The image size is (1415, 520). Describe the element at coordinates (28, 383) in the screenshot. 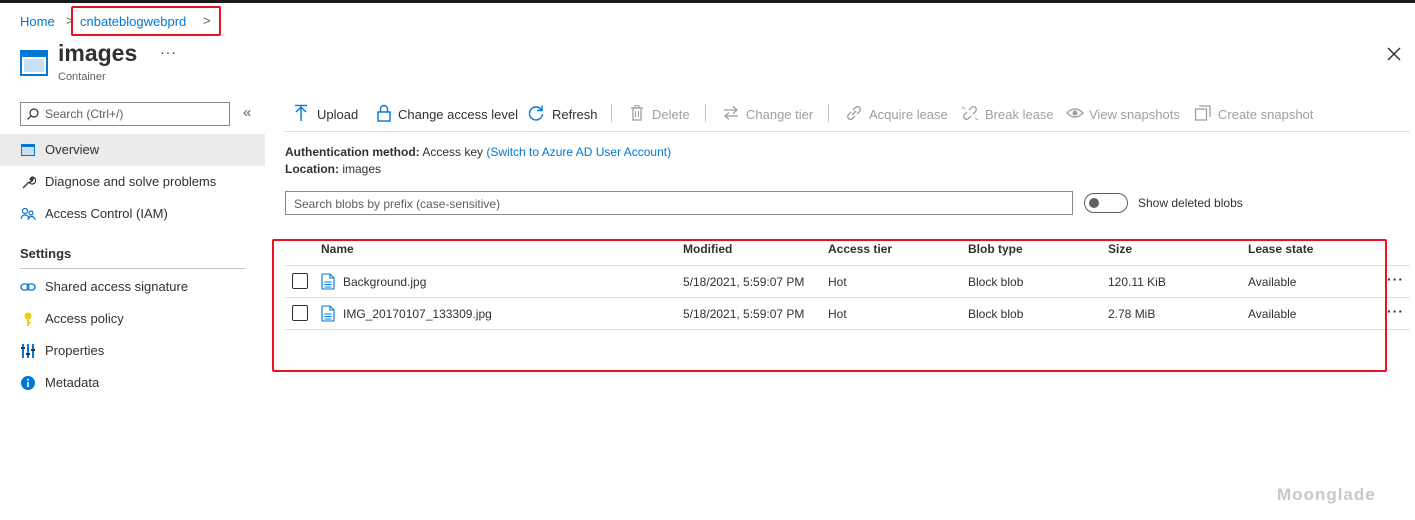

I see `info-icon` at that location.